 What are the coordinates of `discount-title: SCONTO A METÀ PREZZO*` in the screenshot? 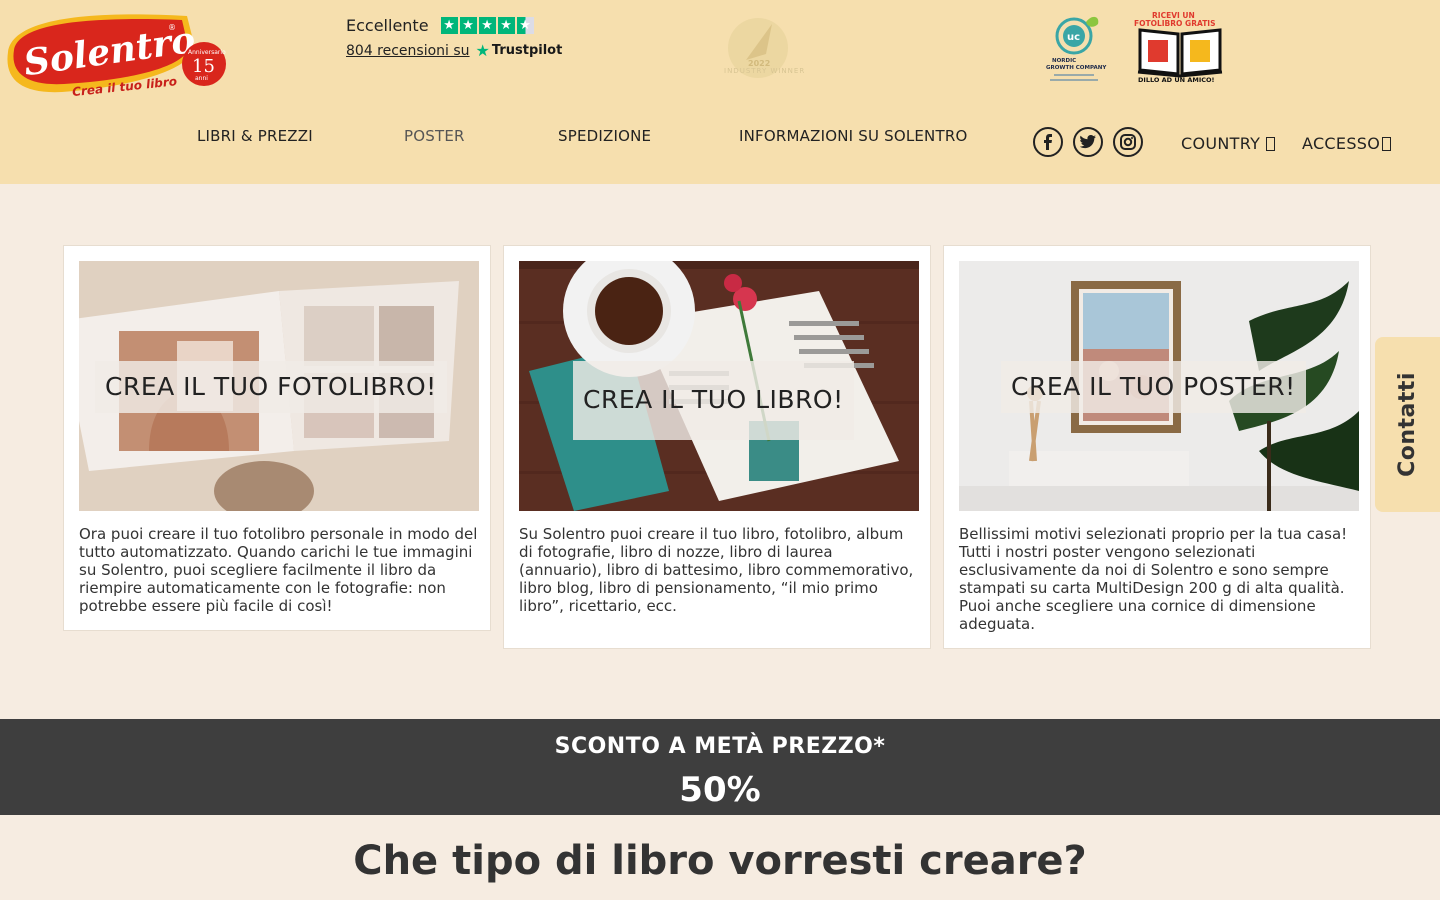 It's located at (720, 746).